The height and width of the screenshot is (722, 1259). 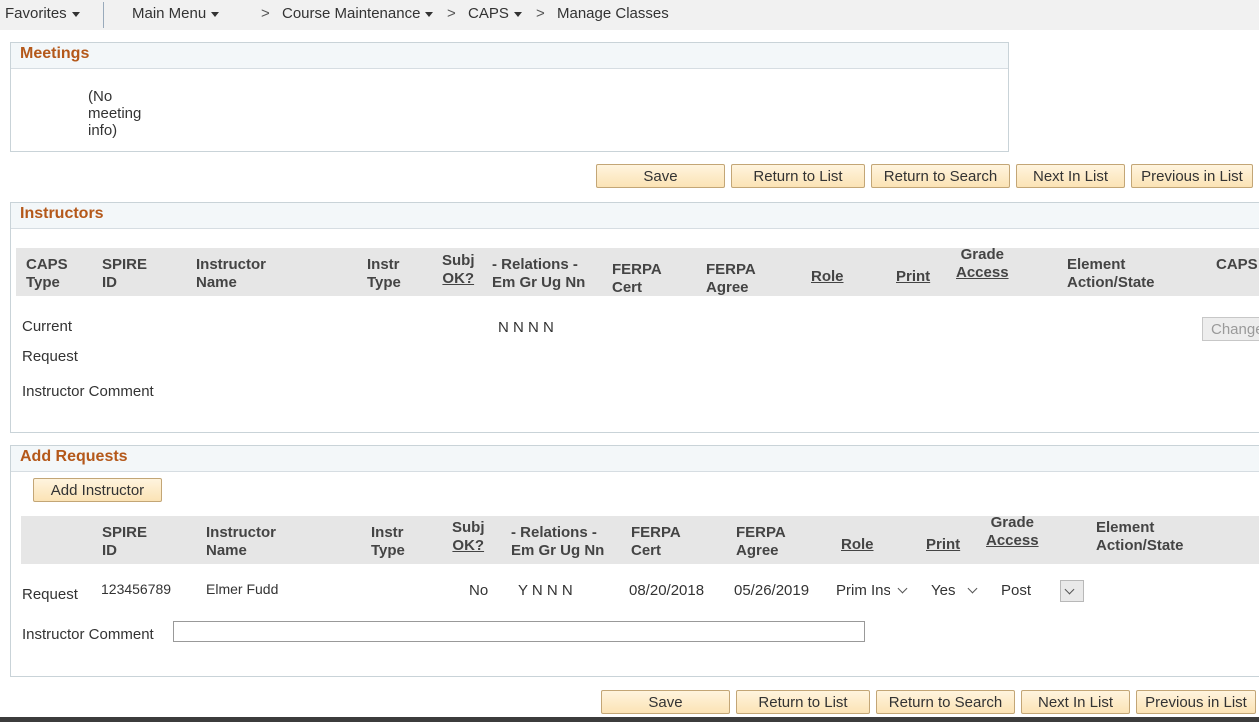 I want to click on col-instr-type: Instr Type, so click(x=384, y=273).